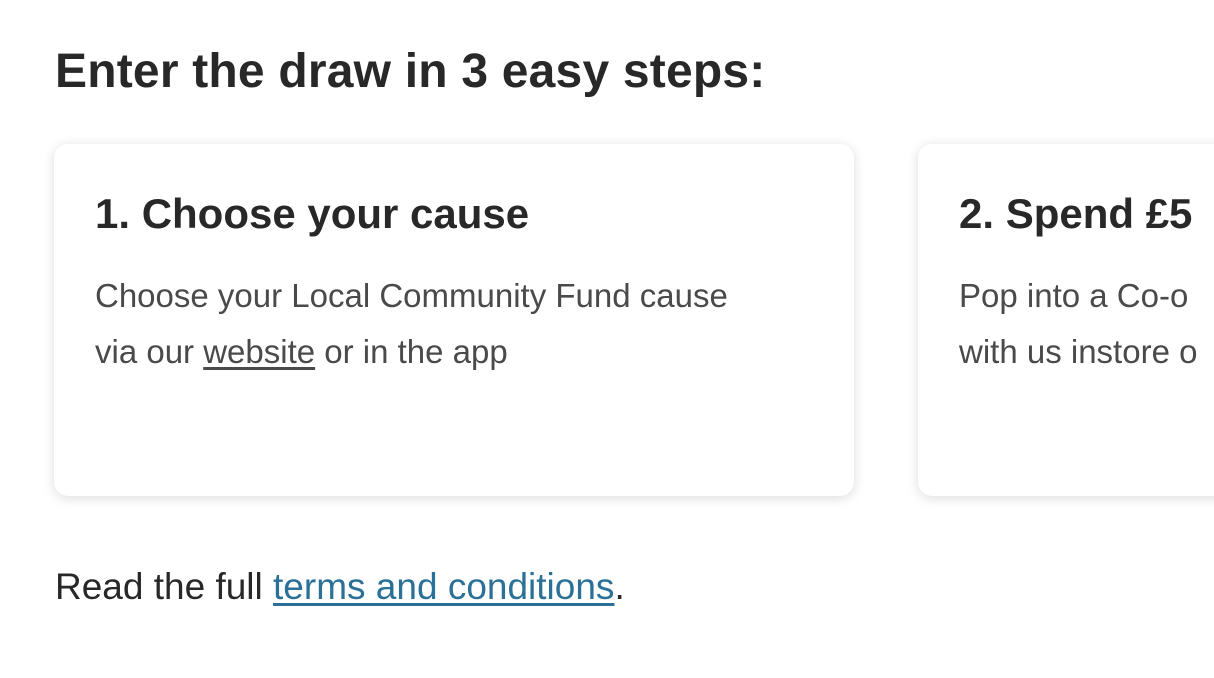 This screenshot has width=1214, height=678. Describe the element at coordinates (164, 586) in the screenshot. I see `terms-prefix: Read the full` at that location.